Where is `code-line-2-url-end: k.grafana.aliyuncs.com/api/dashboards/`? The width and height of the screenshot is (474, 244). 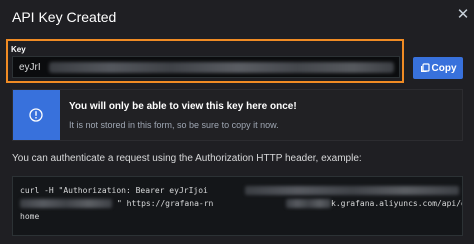 code-line-2-url-end: k.grafana.aliyuncs.com/api/dashboards/ is located at coordinates (397, 203).